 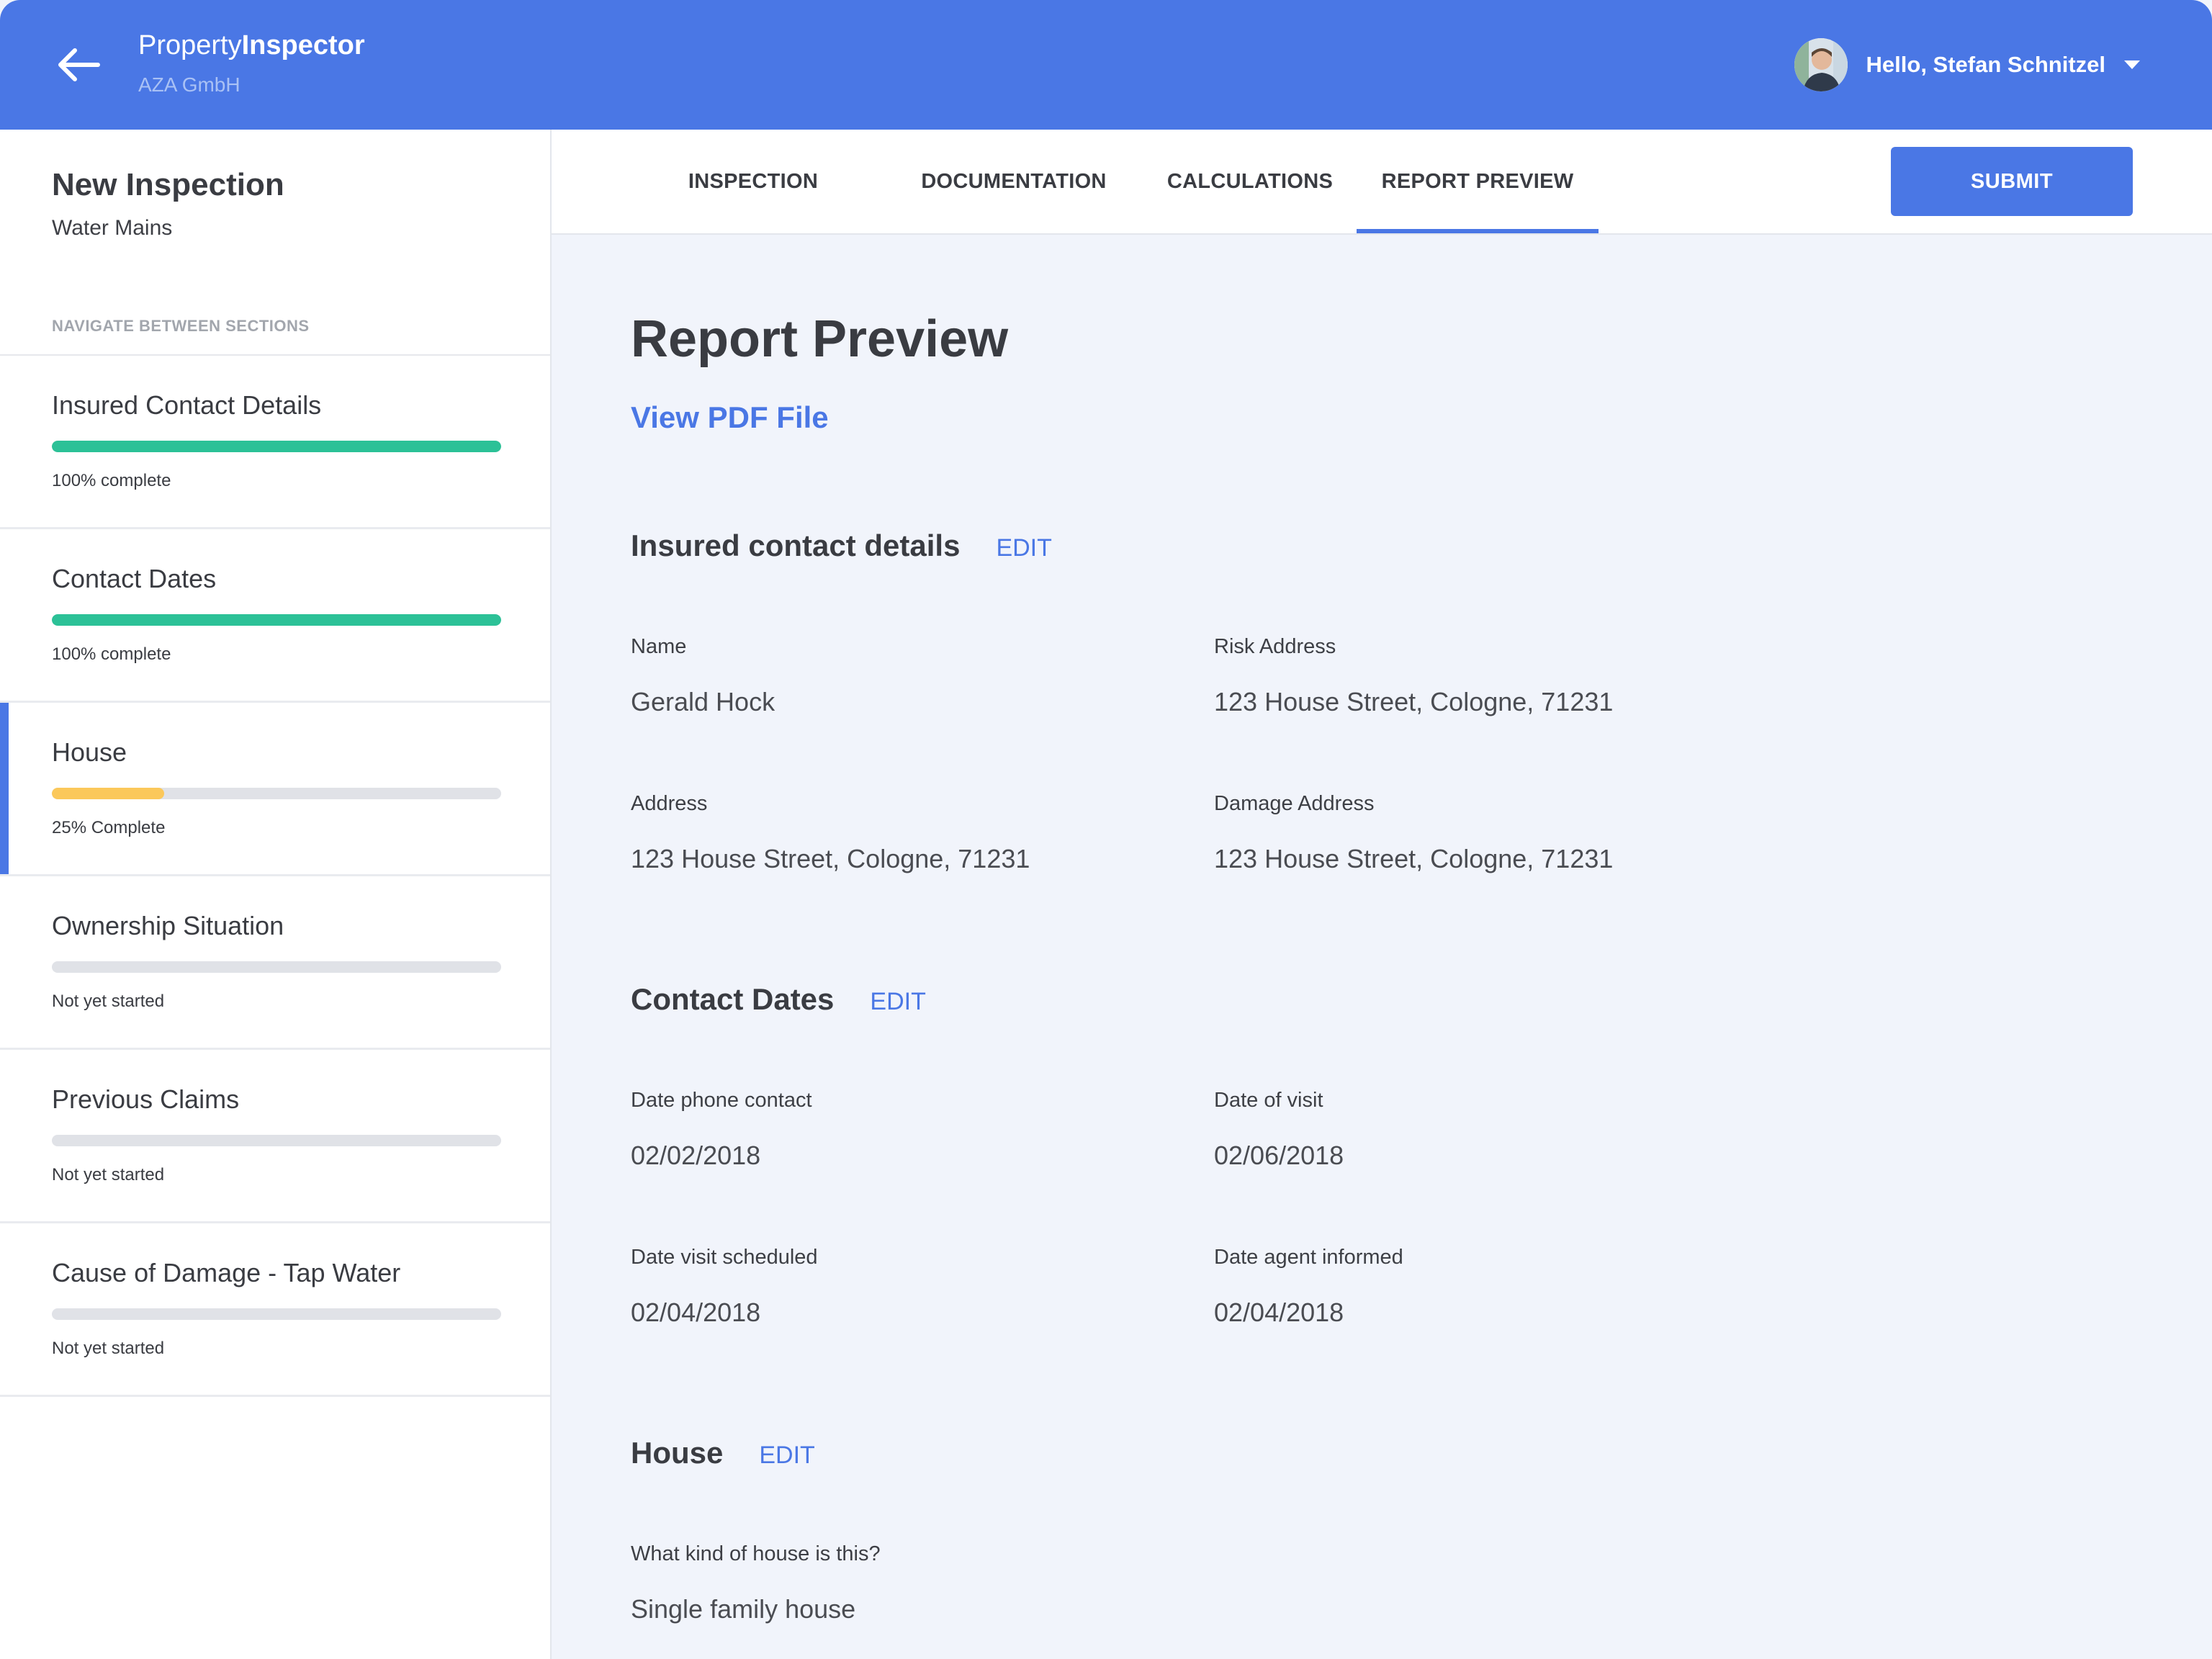 What do you see at coordinates (1308, 1257) in the screenshot?
I see `agent-informed-label: Date agent informed` at bounding box center [1308, 1257].